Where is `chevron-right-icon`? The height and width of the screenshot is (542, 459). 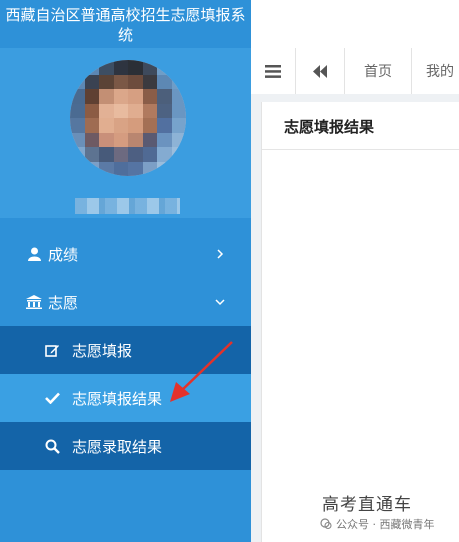
chevron-right-icon is located at coordinates (220, 254).